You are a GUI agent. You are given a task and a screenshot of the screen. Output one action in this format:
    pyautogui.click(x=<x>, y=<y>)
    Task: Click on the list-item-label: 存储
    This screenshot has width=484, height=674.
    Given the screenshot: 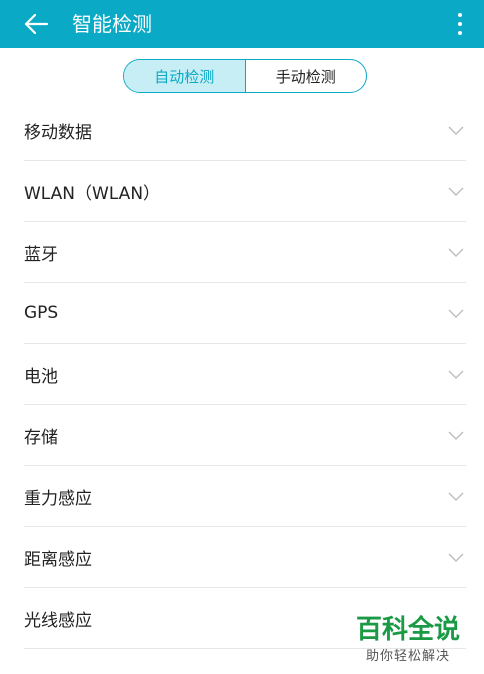 What is the action you would take?
    pyautogui.click(x=41, y=437)
    